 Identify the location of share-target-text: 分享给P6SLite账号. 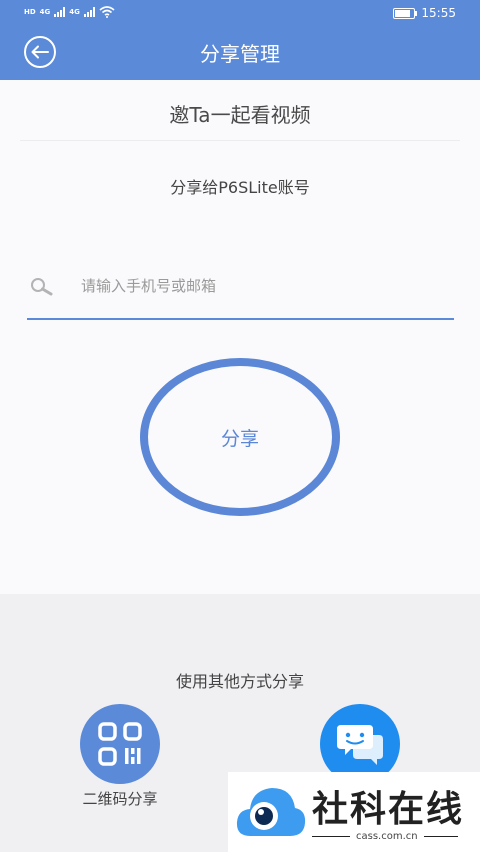
(240, 187).